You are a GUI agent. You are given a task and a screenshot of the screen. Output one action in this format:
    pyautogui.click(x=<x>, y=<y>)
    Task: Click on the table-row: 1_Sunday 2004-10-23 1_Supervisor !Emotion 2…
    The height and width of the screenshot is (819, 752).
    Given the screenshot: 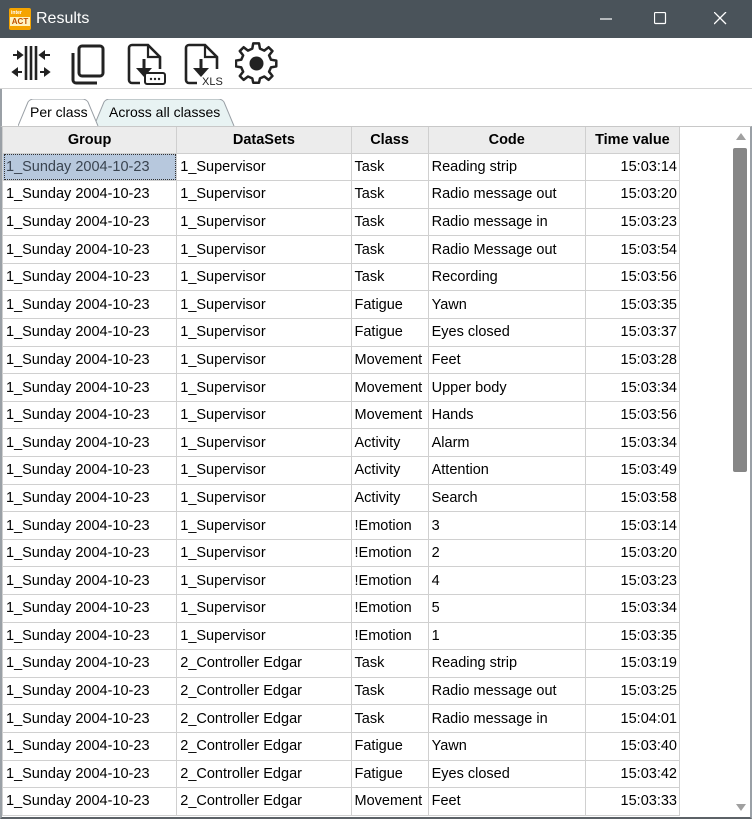 What is the action you would take?
    pyautogui.click(x=341, y=553)
    